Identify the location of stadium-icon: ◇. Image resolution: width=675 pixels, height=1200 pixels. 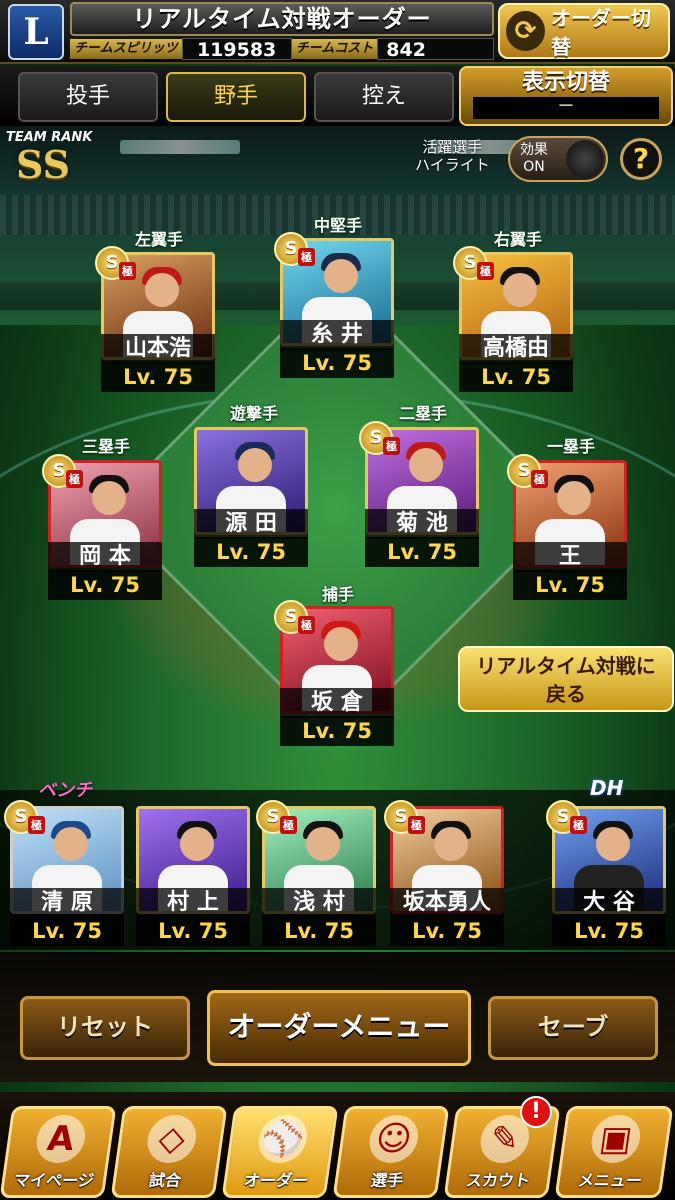
(172, 1139).